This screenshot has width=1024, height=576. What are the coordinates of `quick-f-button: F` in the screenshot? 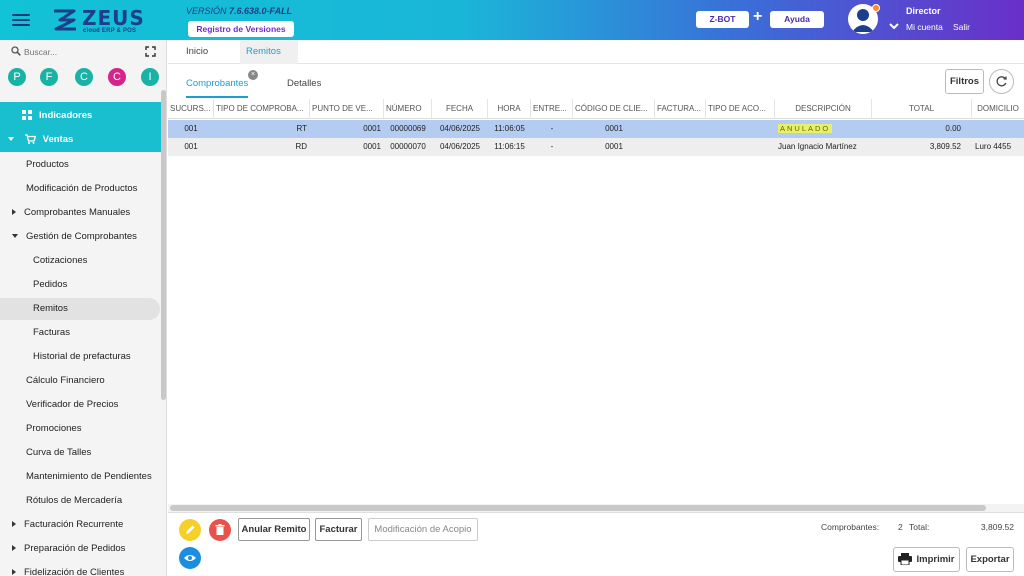 It's located at (49, 77).